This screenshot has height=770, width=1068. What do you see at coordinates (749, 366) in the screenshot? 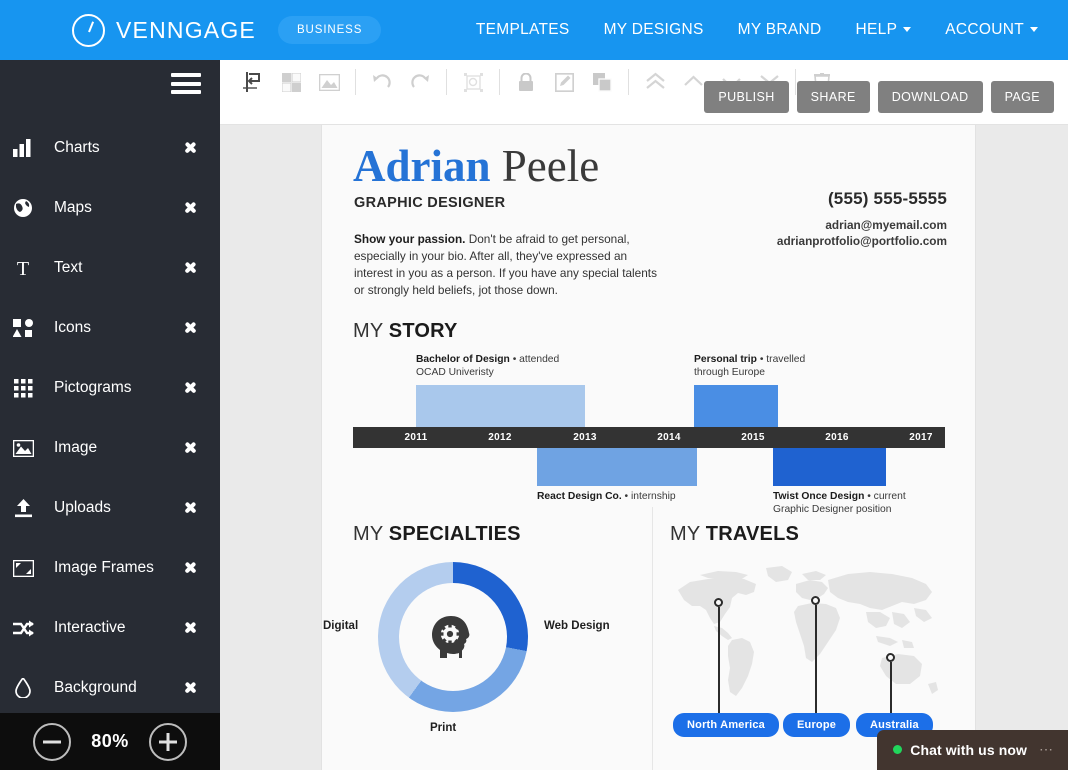
I see `timeline-event-label: Personal trip • travelled through Europe` at bounding box center [749, 366].